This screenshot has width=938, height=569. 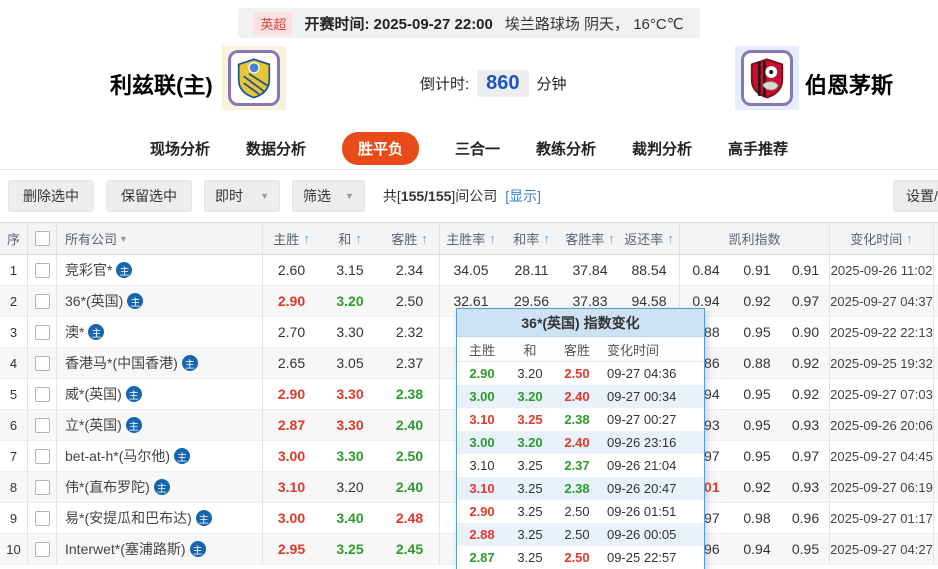 I want to click on row-seq: 7, so click(x=14, y=456).